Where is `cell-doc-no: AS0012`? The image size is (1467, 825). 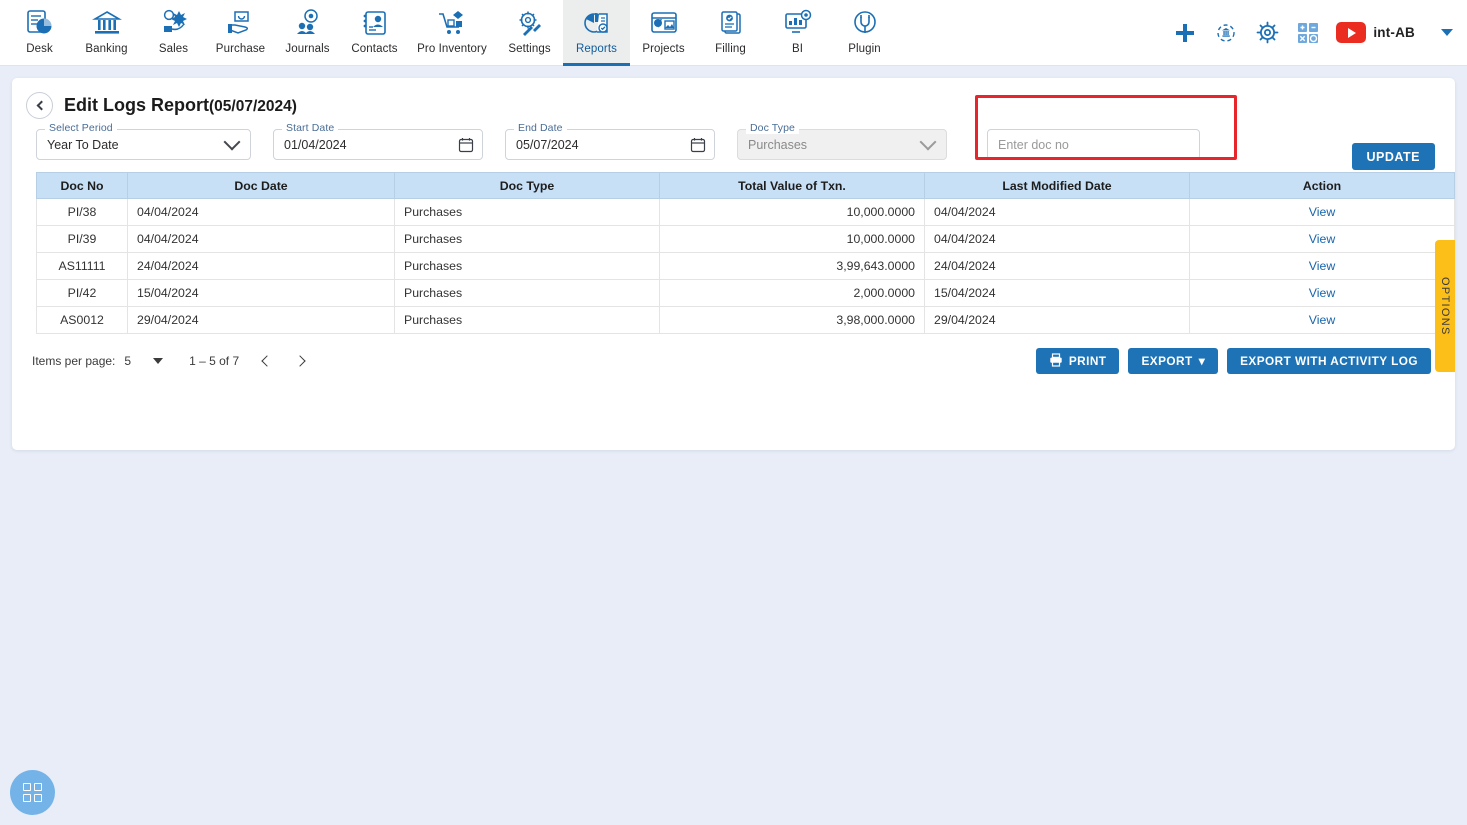 cell-doc-no: AS0012 is located at coordinates (82, 320).